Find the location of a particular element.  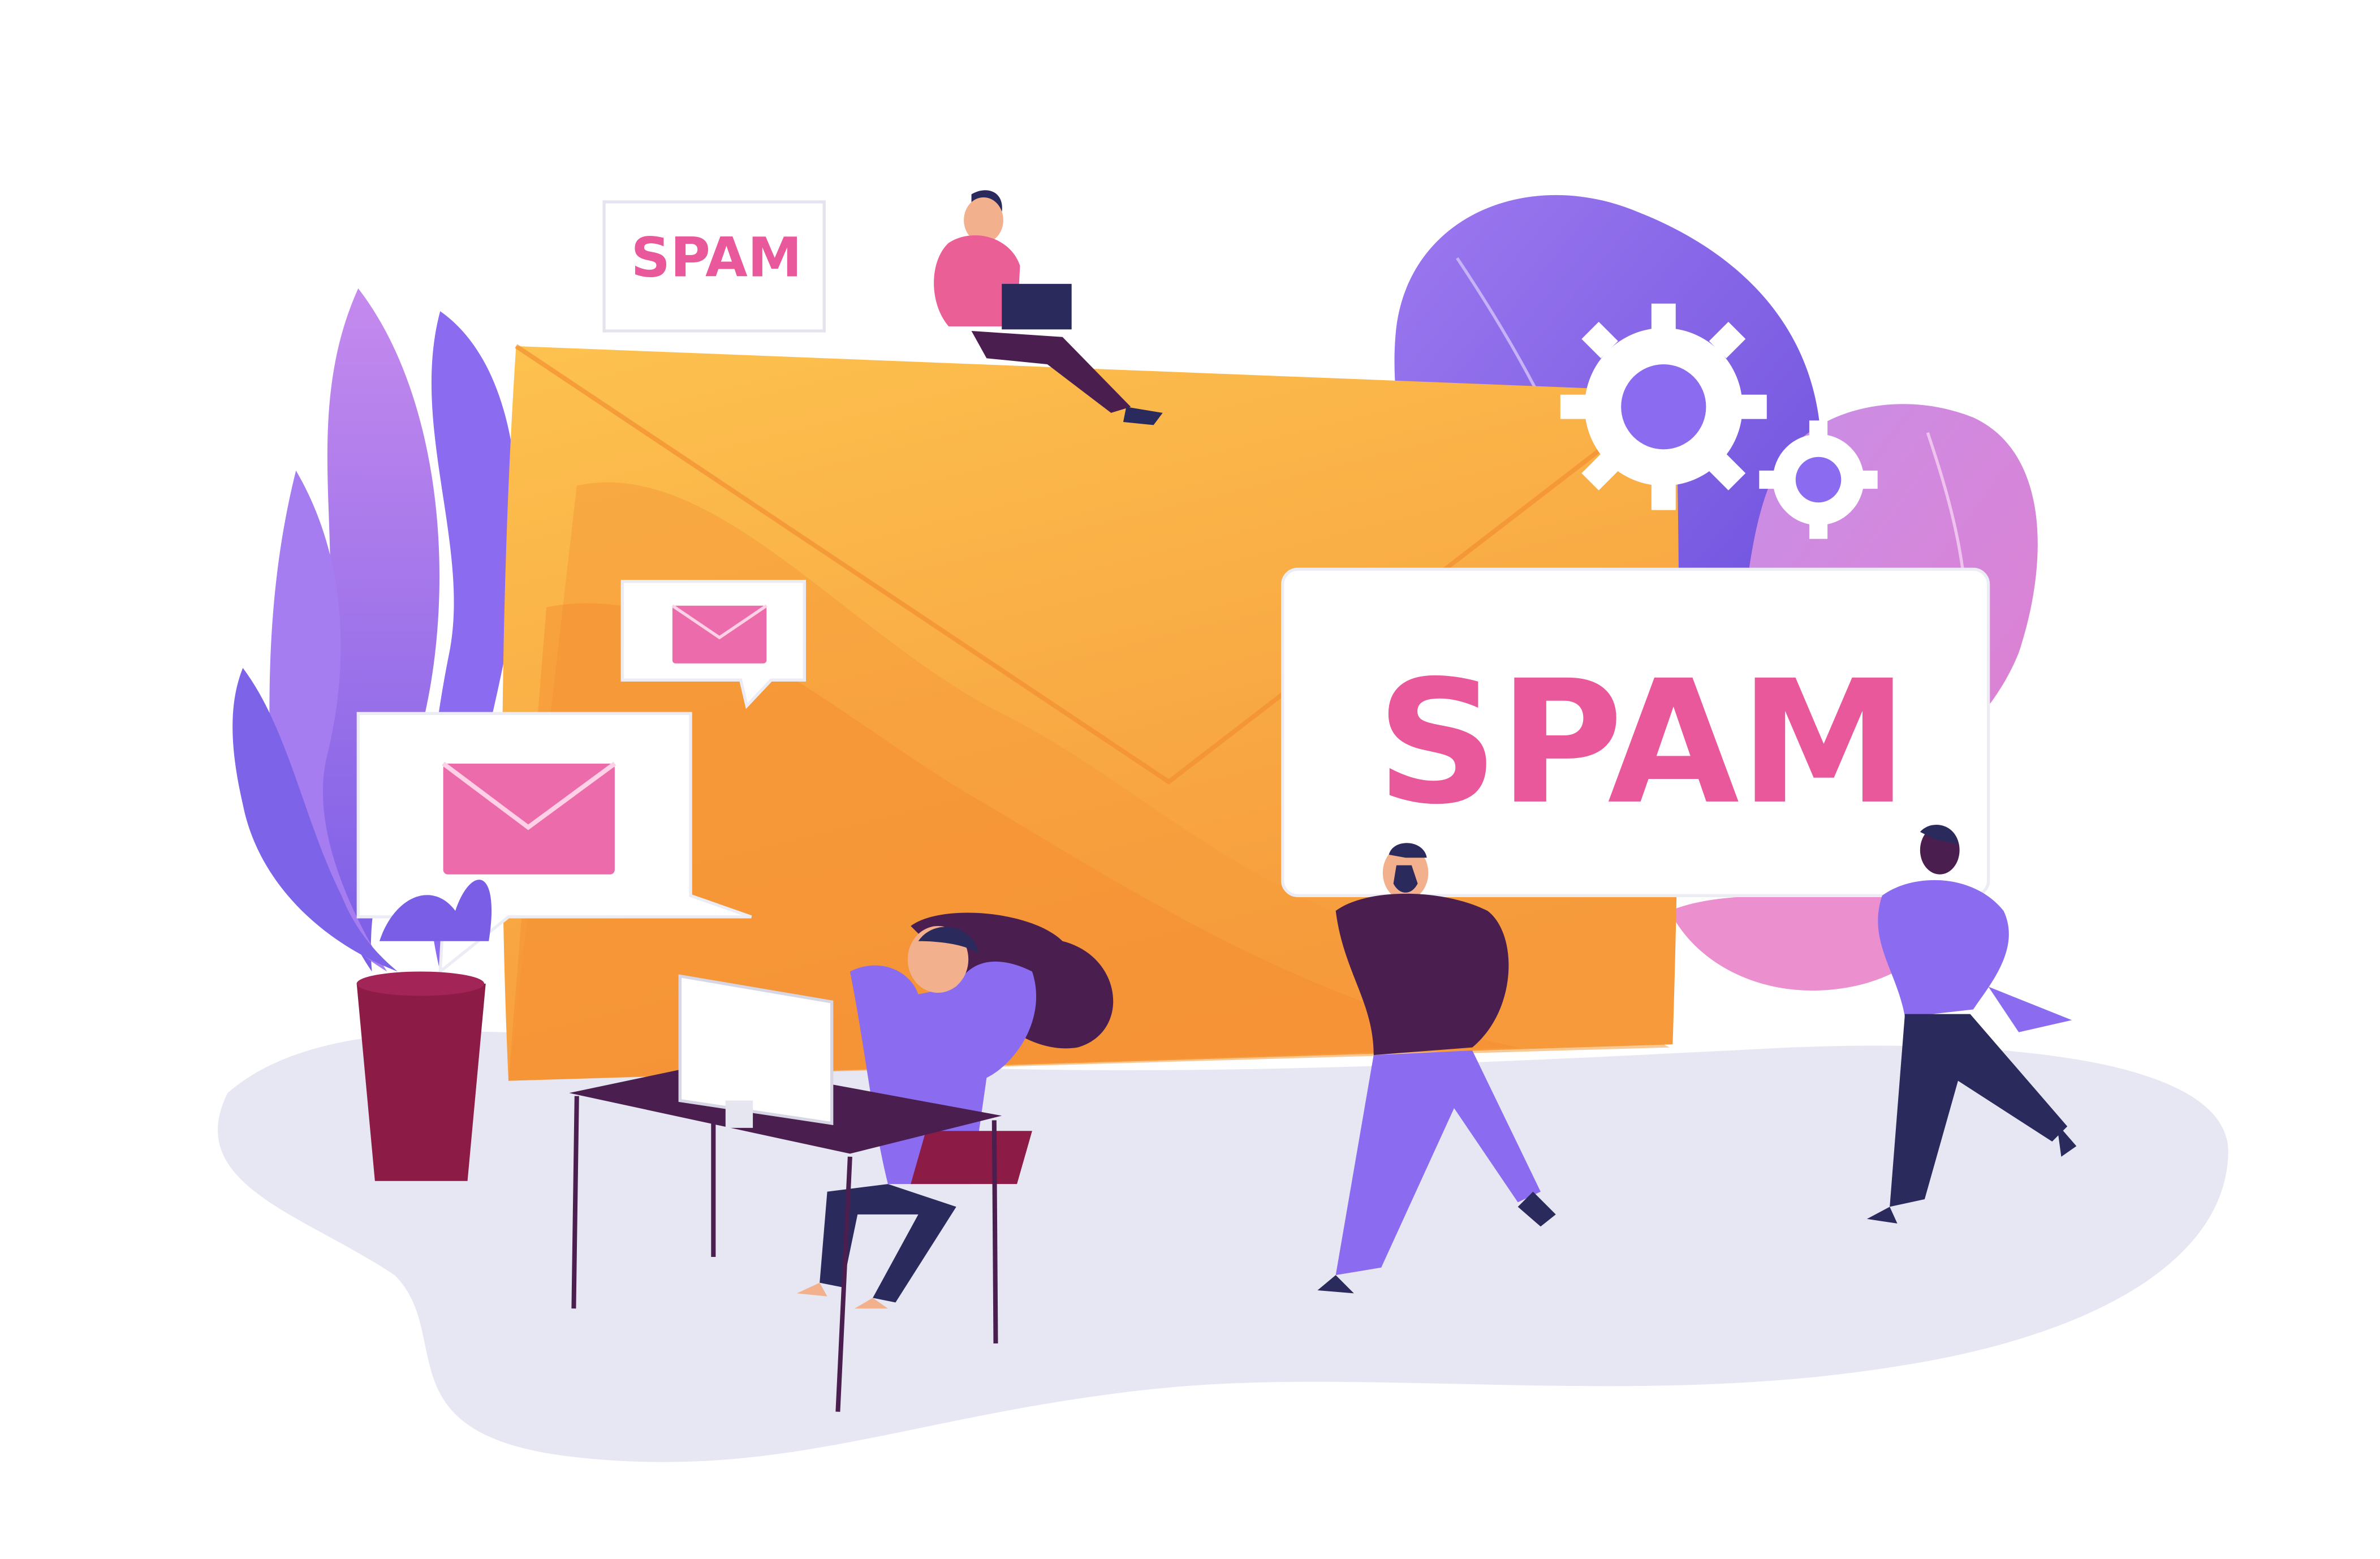

large-spam-label: SPAM is located at coordinates (1642, 743).